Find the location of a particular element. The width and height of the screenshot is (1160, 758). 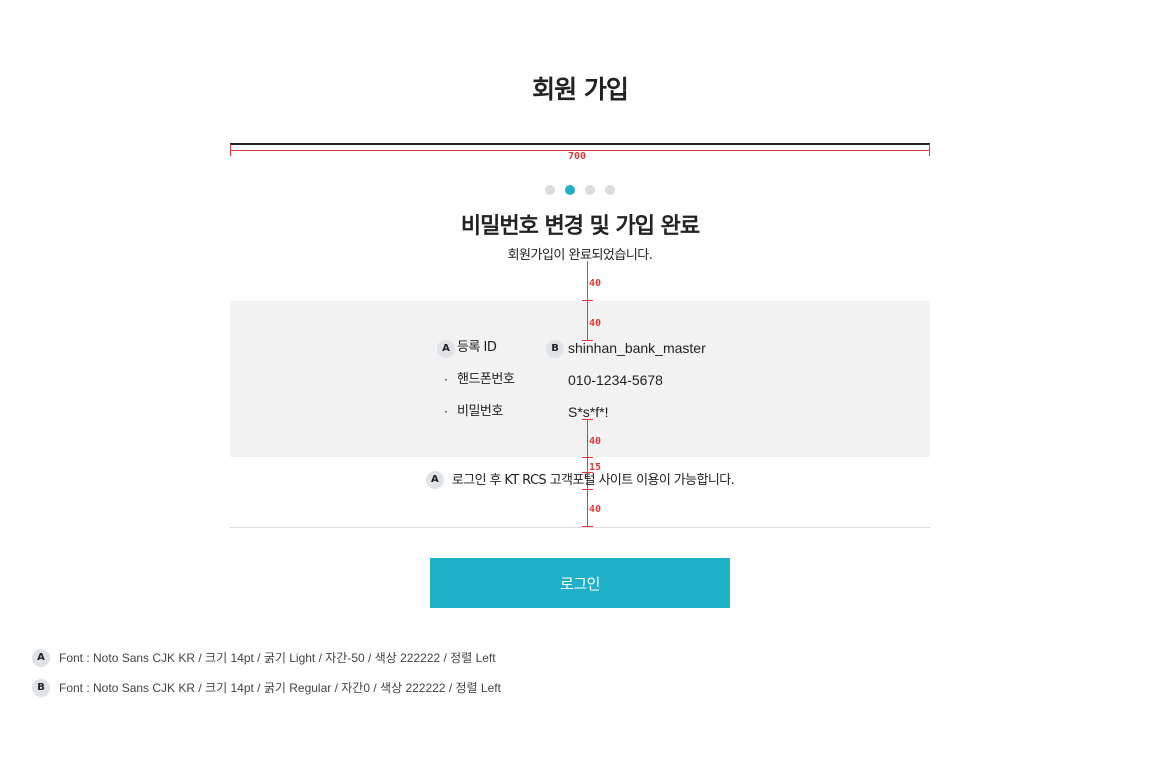

step-dot-2-active is located at coordinates (570, 190).